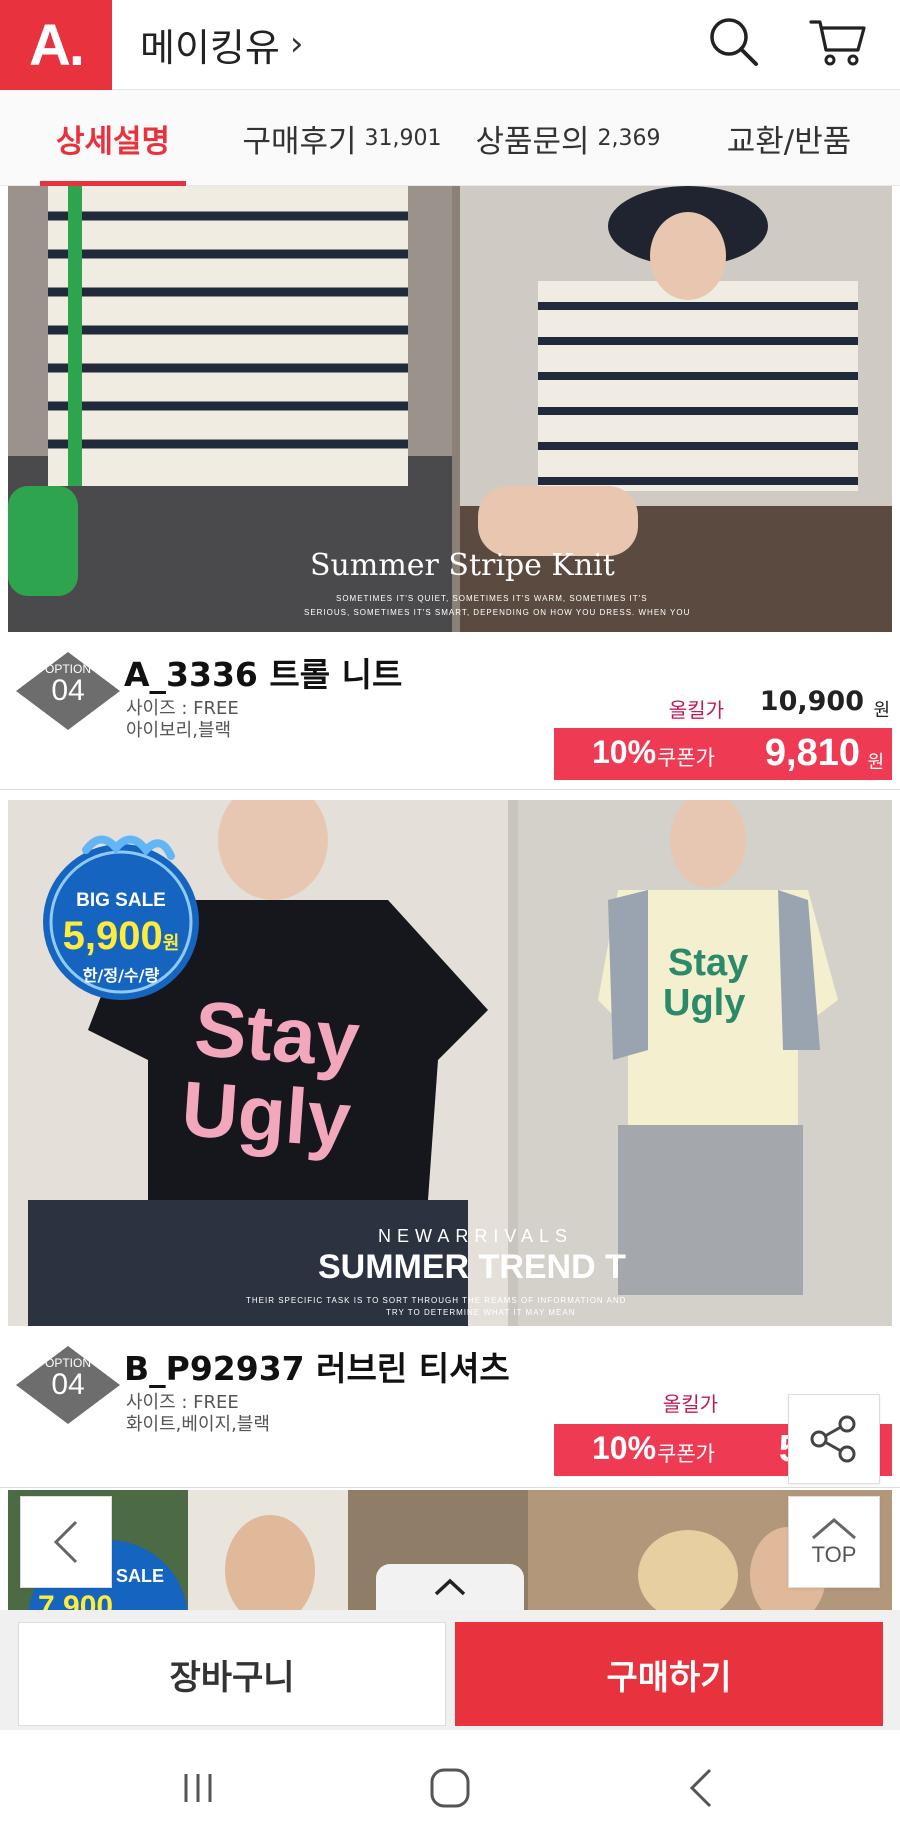  I want to click on brand-logo: A., so click(56, 45).